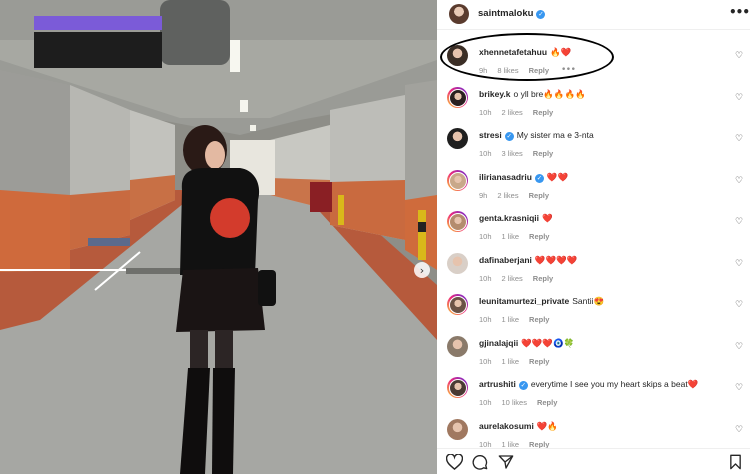  I want to click on commenter-username: ilirianasadriu, so click(505, 177).